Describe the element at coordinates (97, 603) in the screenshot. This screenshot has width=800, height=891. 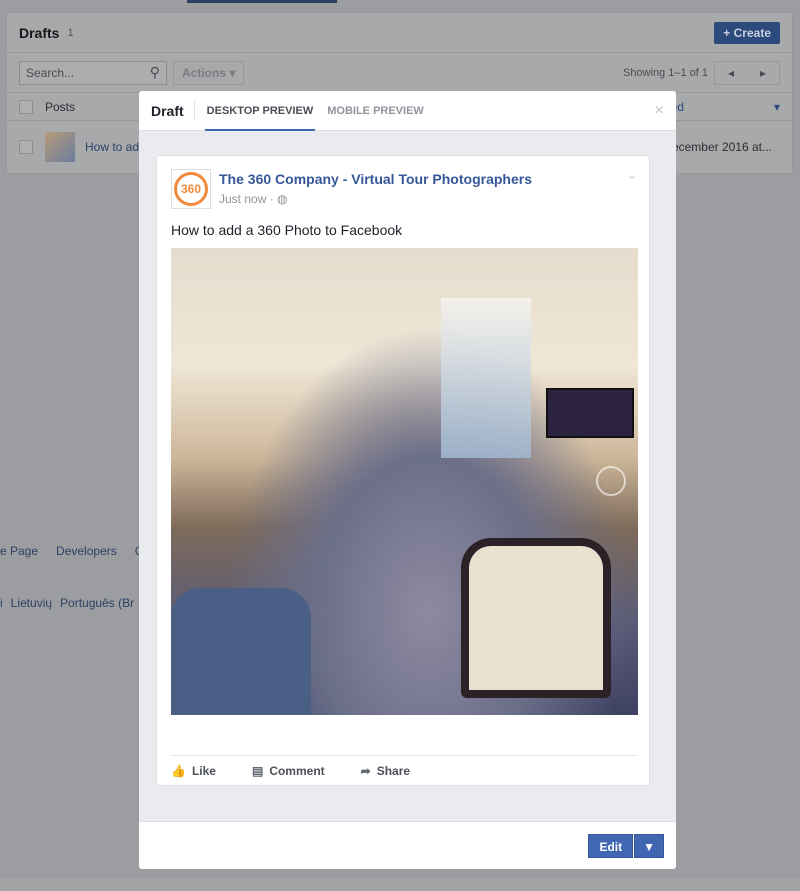
I see `language-link: Português (Br` at that location.